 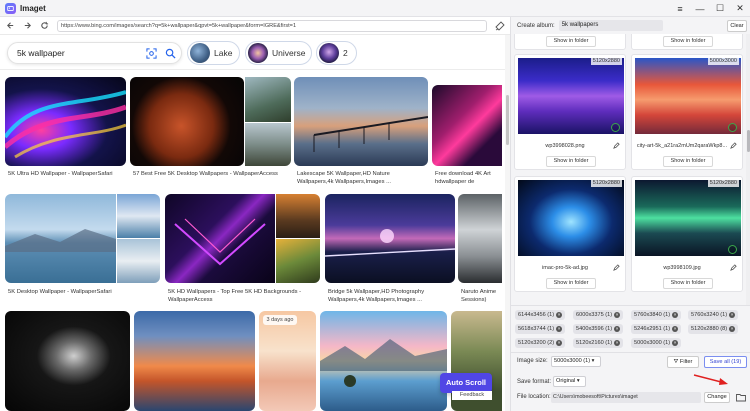 I want to click on scrollbar-thumb, so click(x=507, y=120).